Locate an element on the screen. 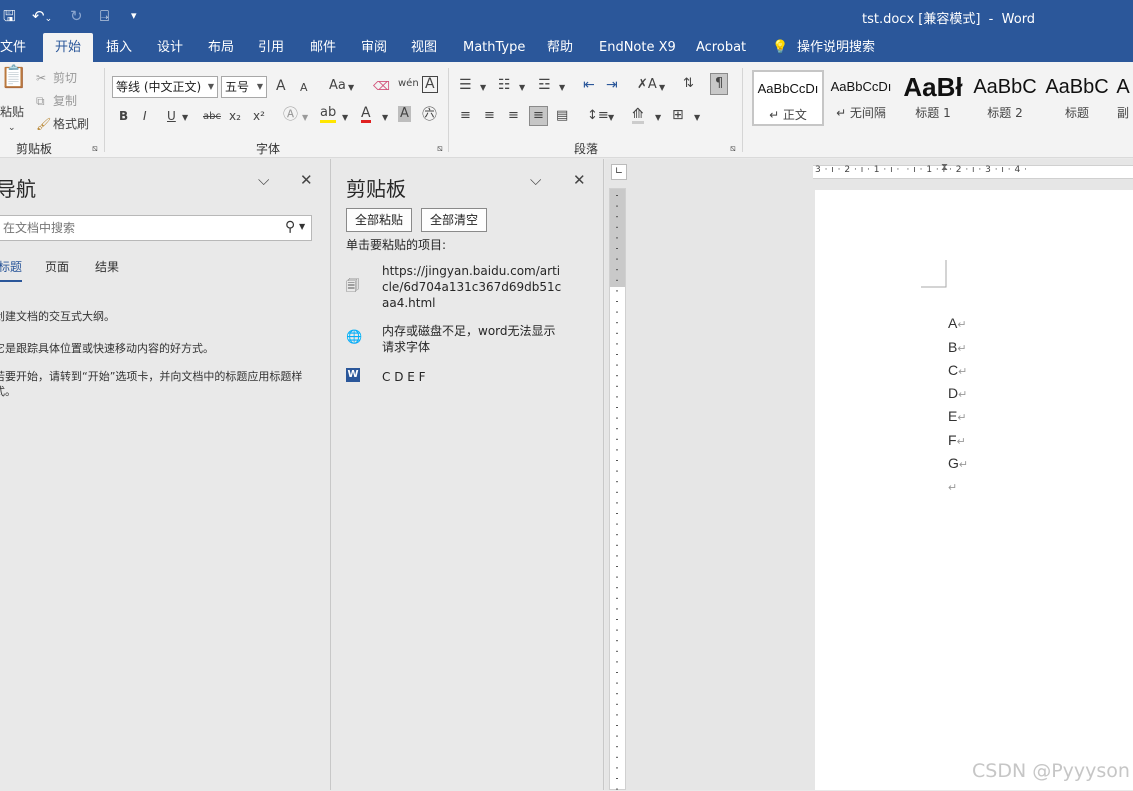 The height and width of the screenshot is (791, 1133). font-launcher-icon: ⧅ is located at coordinates (440, 149).